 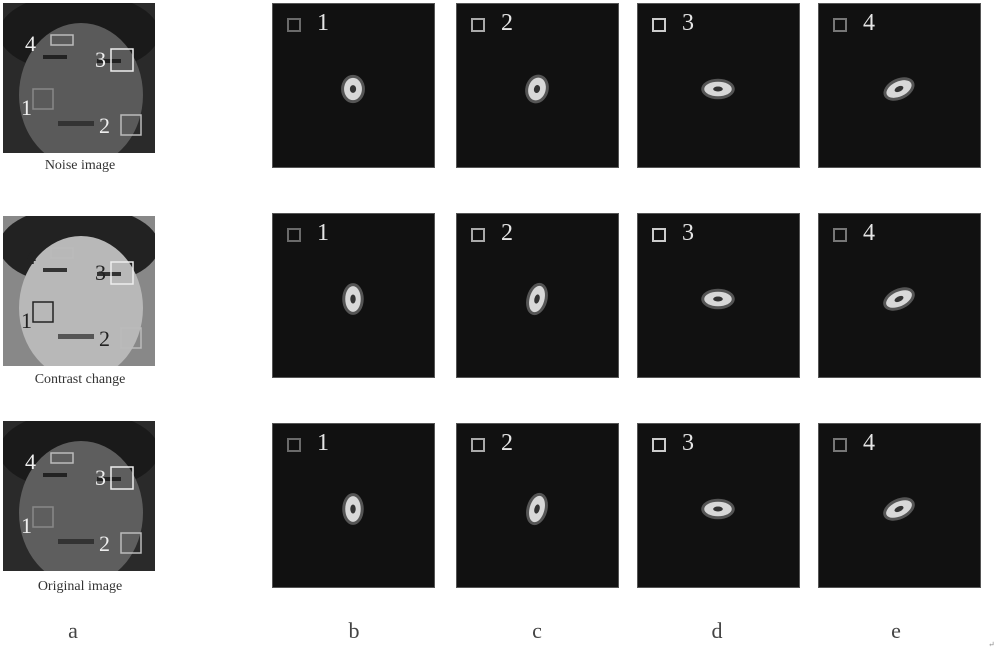 I want to click on column-label-a: a, so click(x=73, y=630).